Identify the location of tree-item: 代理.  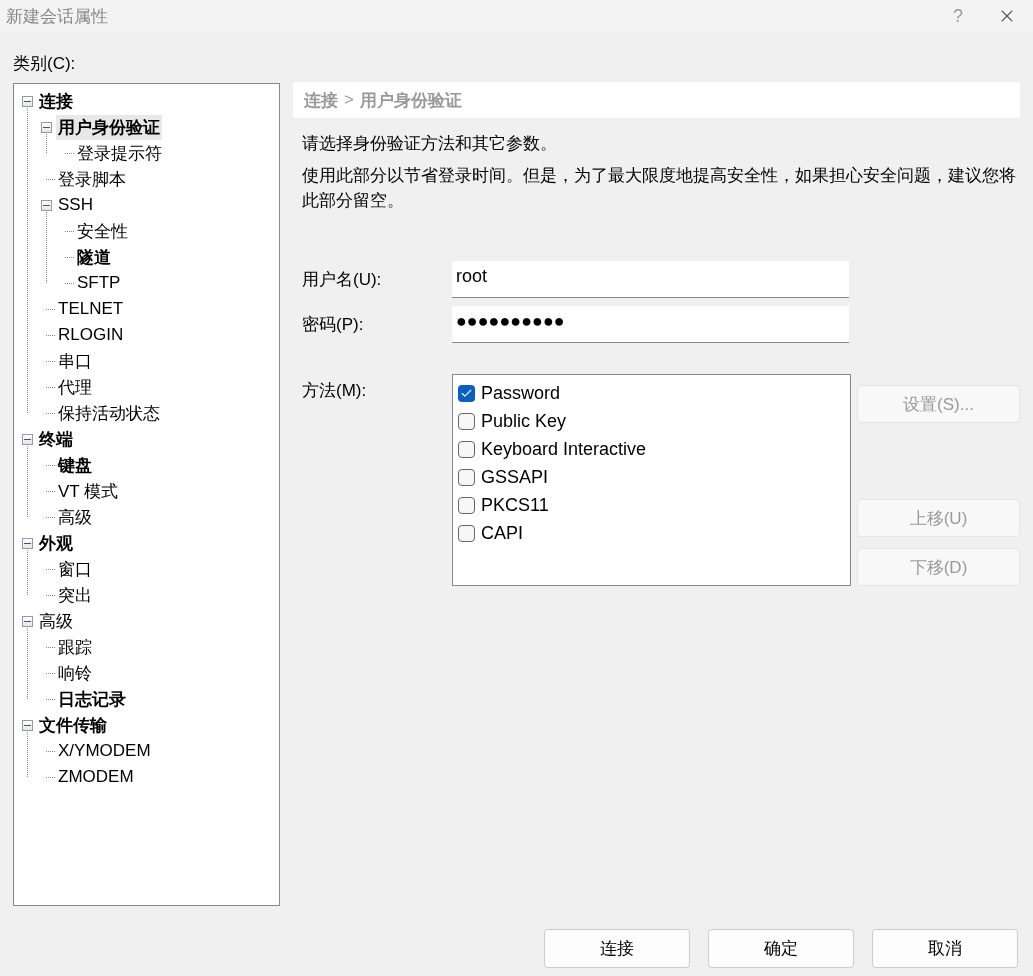
(75, 387).